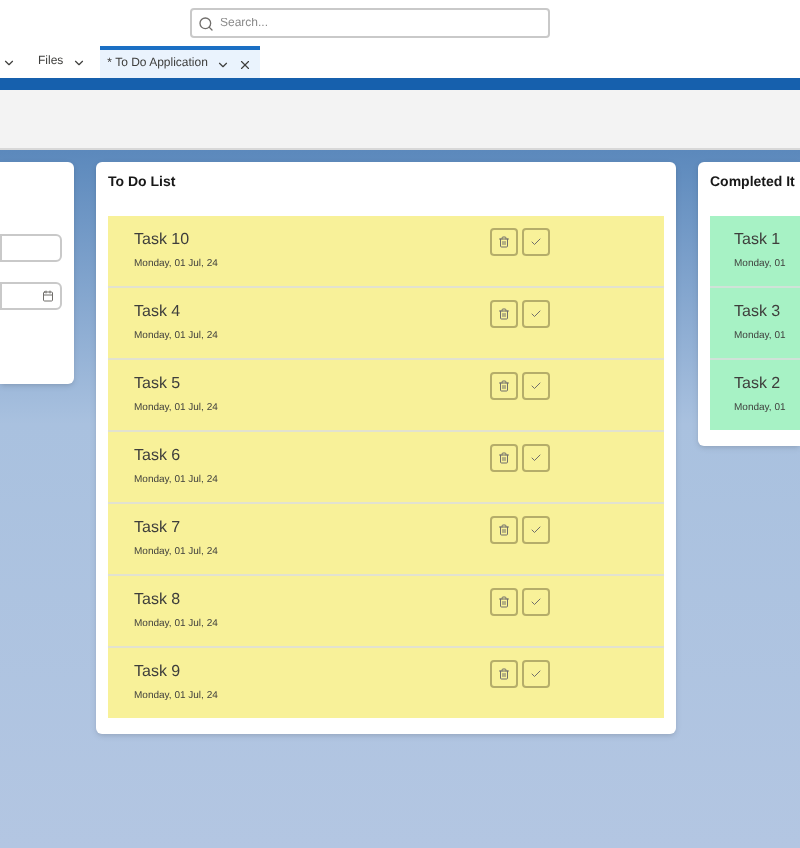 The image size is (800, 848). I want to click on task-name: Task 5, so click(158, 383).